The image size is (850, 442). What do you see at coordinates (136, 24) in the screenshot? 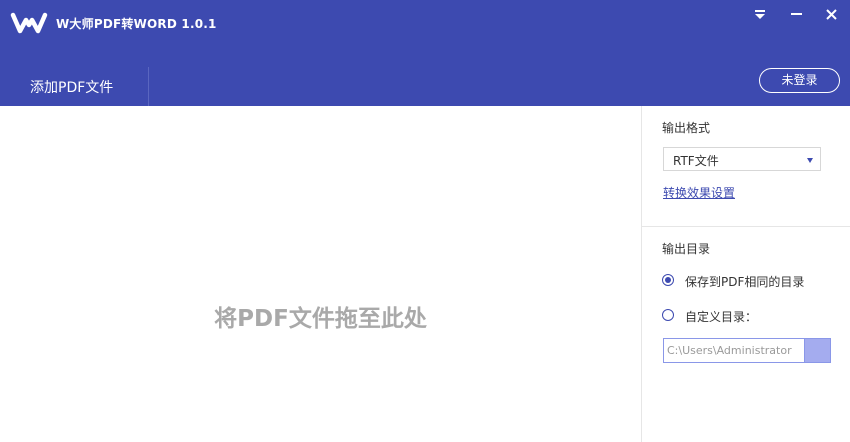
I see `app-title: W大师PDF转WORD 1.0.1` at bounding box center [136, 24].